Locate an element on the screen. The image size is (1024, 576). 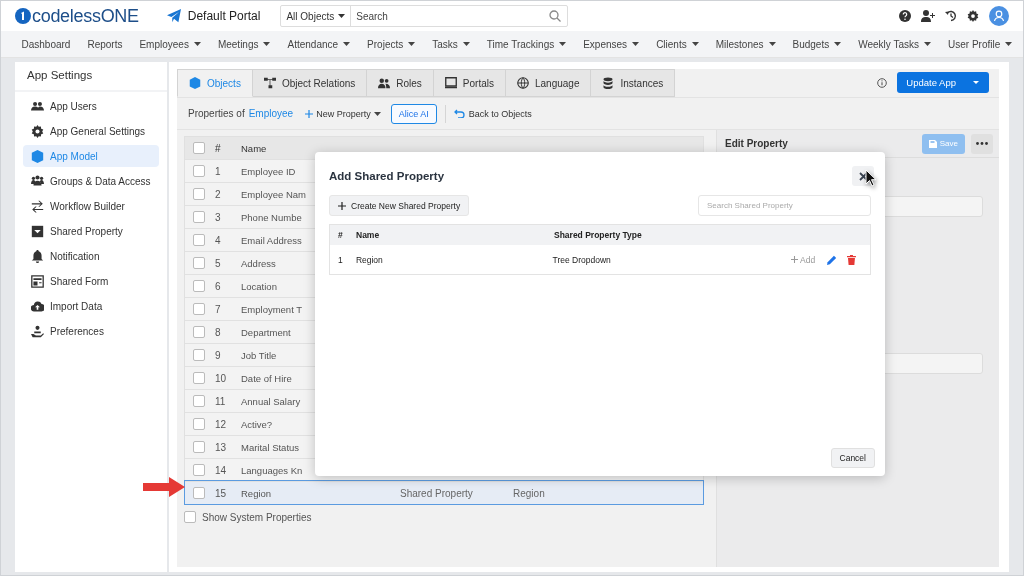
sidebar-item: Notification is located at coordinates (91, 256).